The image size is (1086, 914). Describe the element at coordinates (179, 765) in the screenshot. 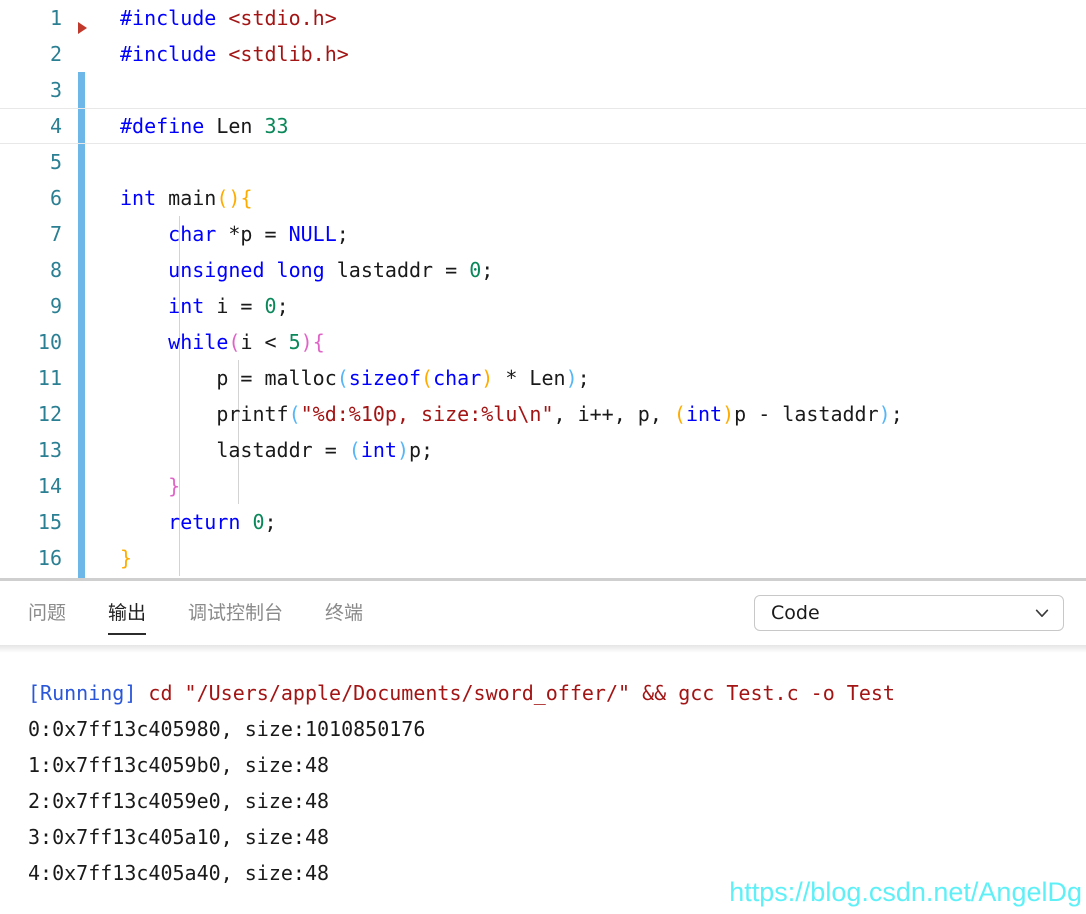

I see `output-line: 1:0x7ff13c4059b0, size:48` at that location.